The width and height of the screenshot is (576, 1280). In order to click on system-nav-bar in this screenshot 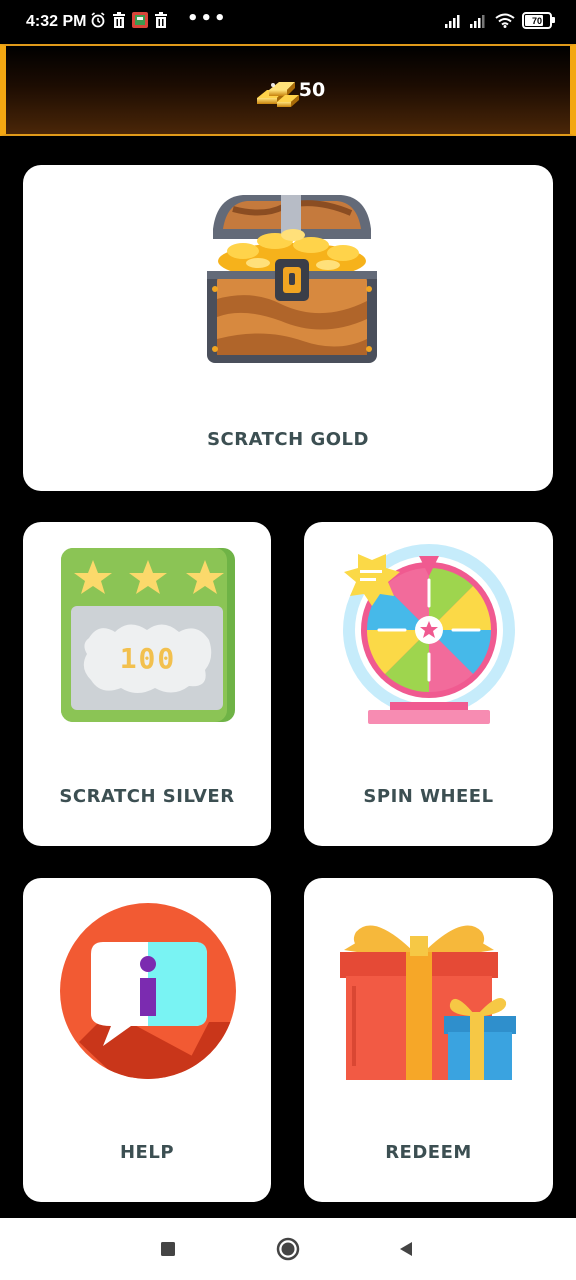, I will do `click(288, 1249)`.